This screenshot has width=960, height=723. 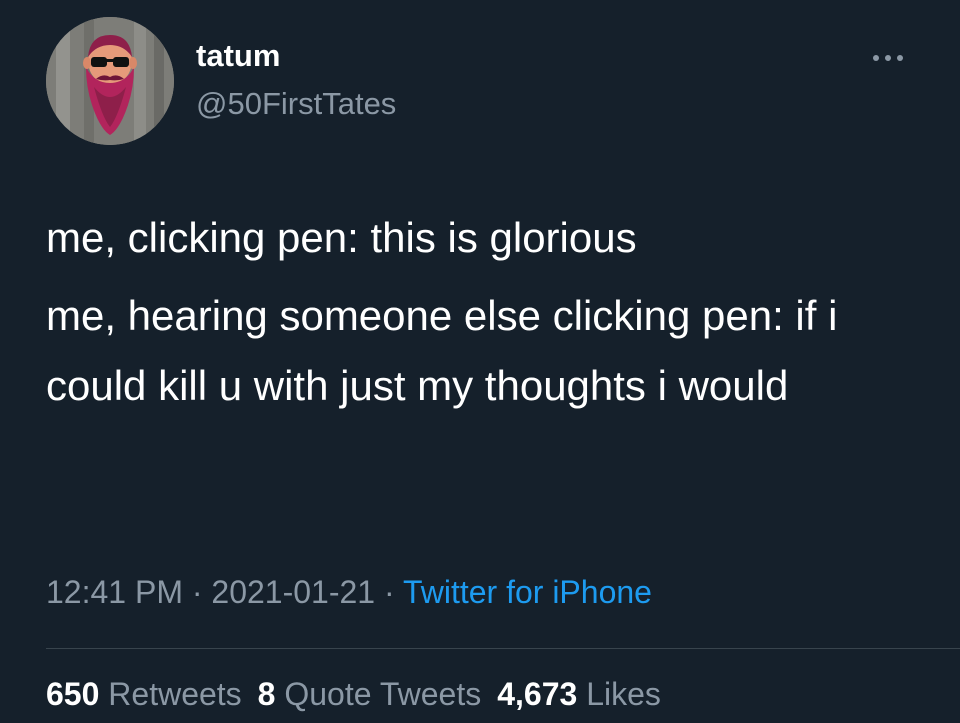 What do you see at coordinates (73, 694) in the screenshot?
I see `retweets-count: 650` at bounding box center [73, 694].